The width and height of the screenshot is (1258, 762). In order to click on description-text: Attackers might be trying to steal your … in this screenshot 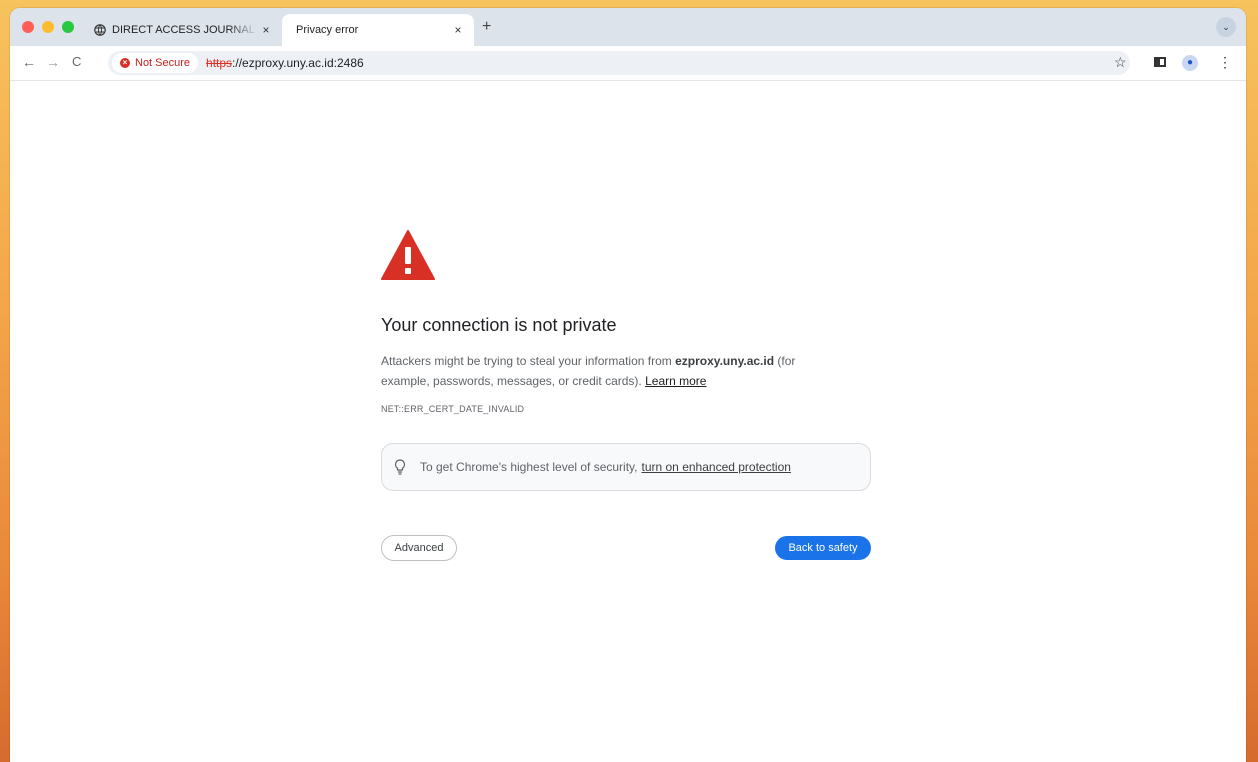, I will do `click(528, 361)`.